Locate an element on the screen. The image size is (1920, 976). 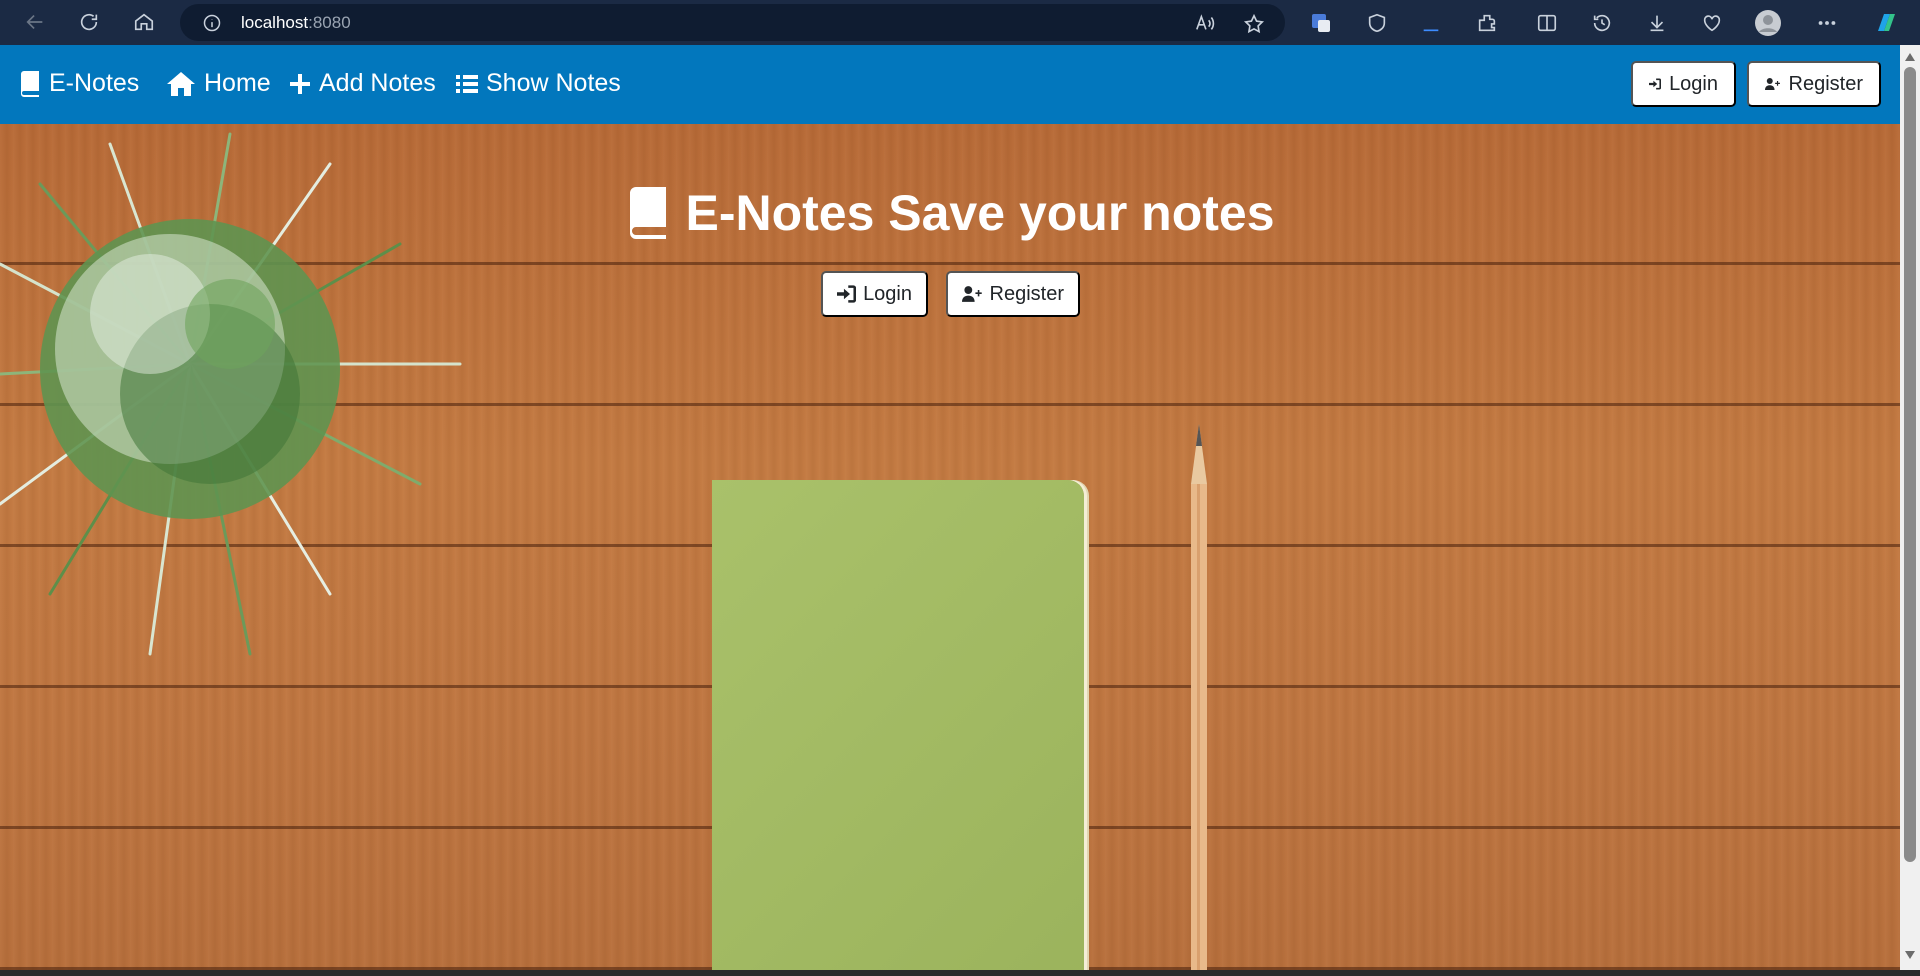
hero-login-button: Login is located at coordinates (874, 294).